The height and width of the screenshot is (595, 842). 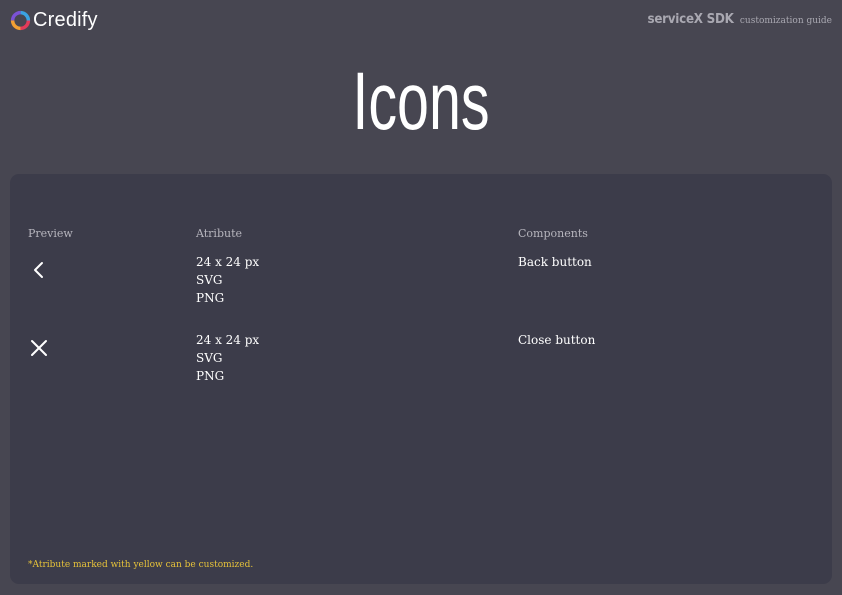 What do you see at coordinates (736, 19) in the screenshot?
I see `document-header: serviceX SDK customization guide` at bounding box center [736, 19].